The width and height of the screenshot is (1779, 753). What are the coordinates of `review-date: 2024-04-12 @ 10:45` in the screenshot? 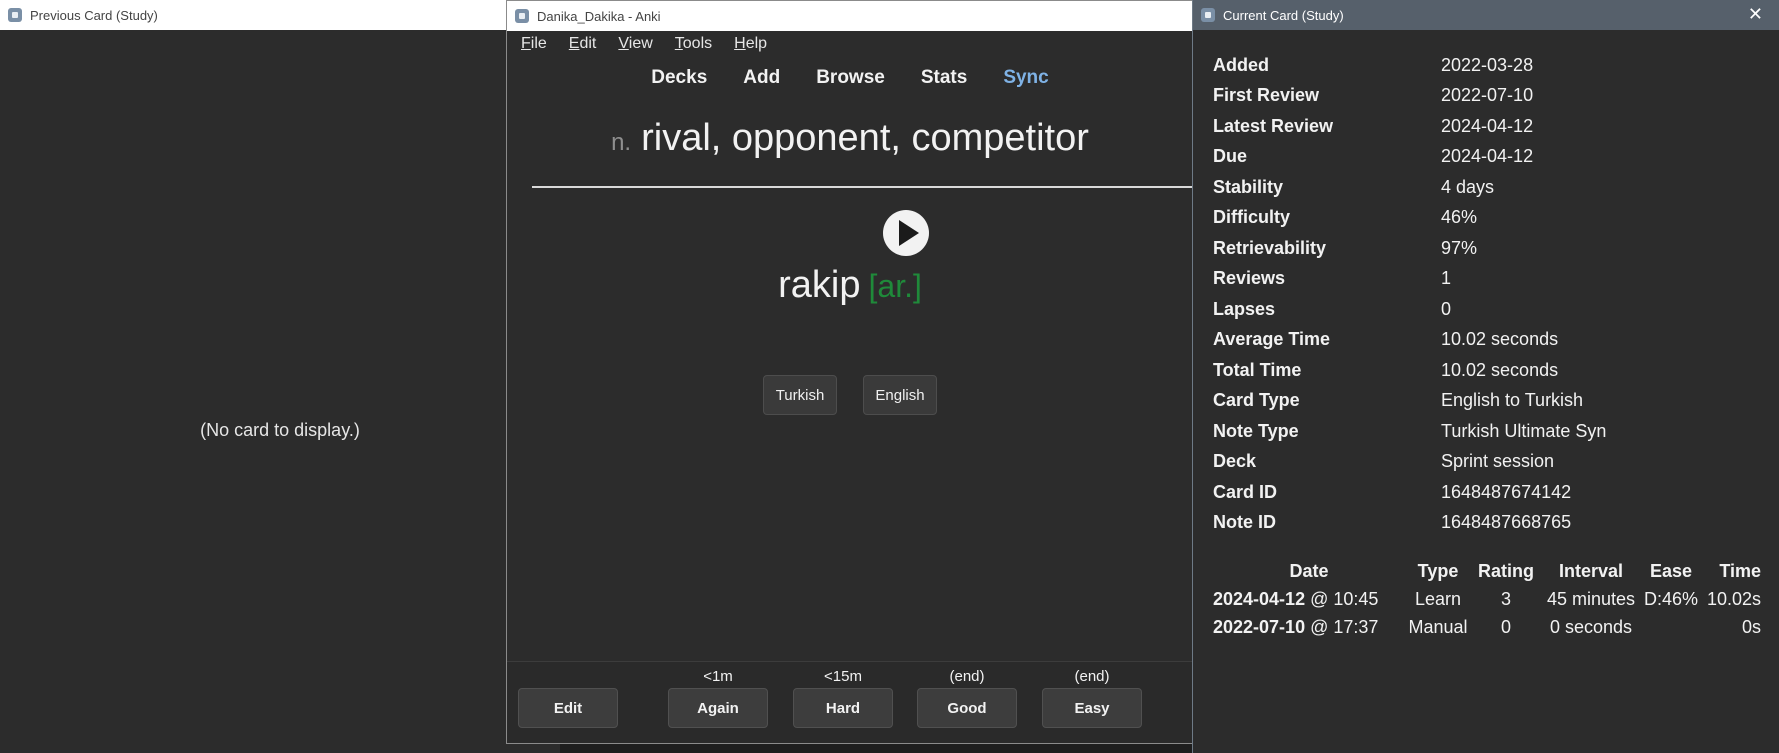 It's located at (1296, 598).